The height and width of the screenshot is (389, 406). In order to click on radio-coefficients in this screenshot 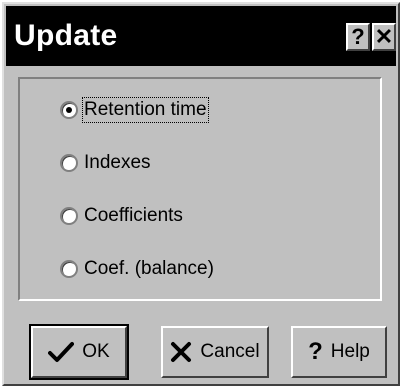, I will do `click(69, 216)`.